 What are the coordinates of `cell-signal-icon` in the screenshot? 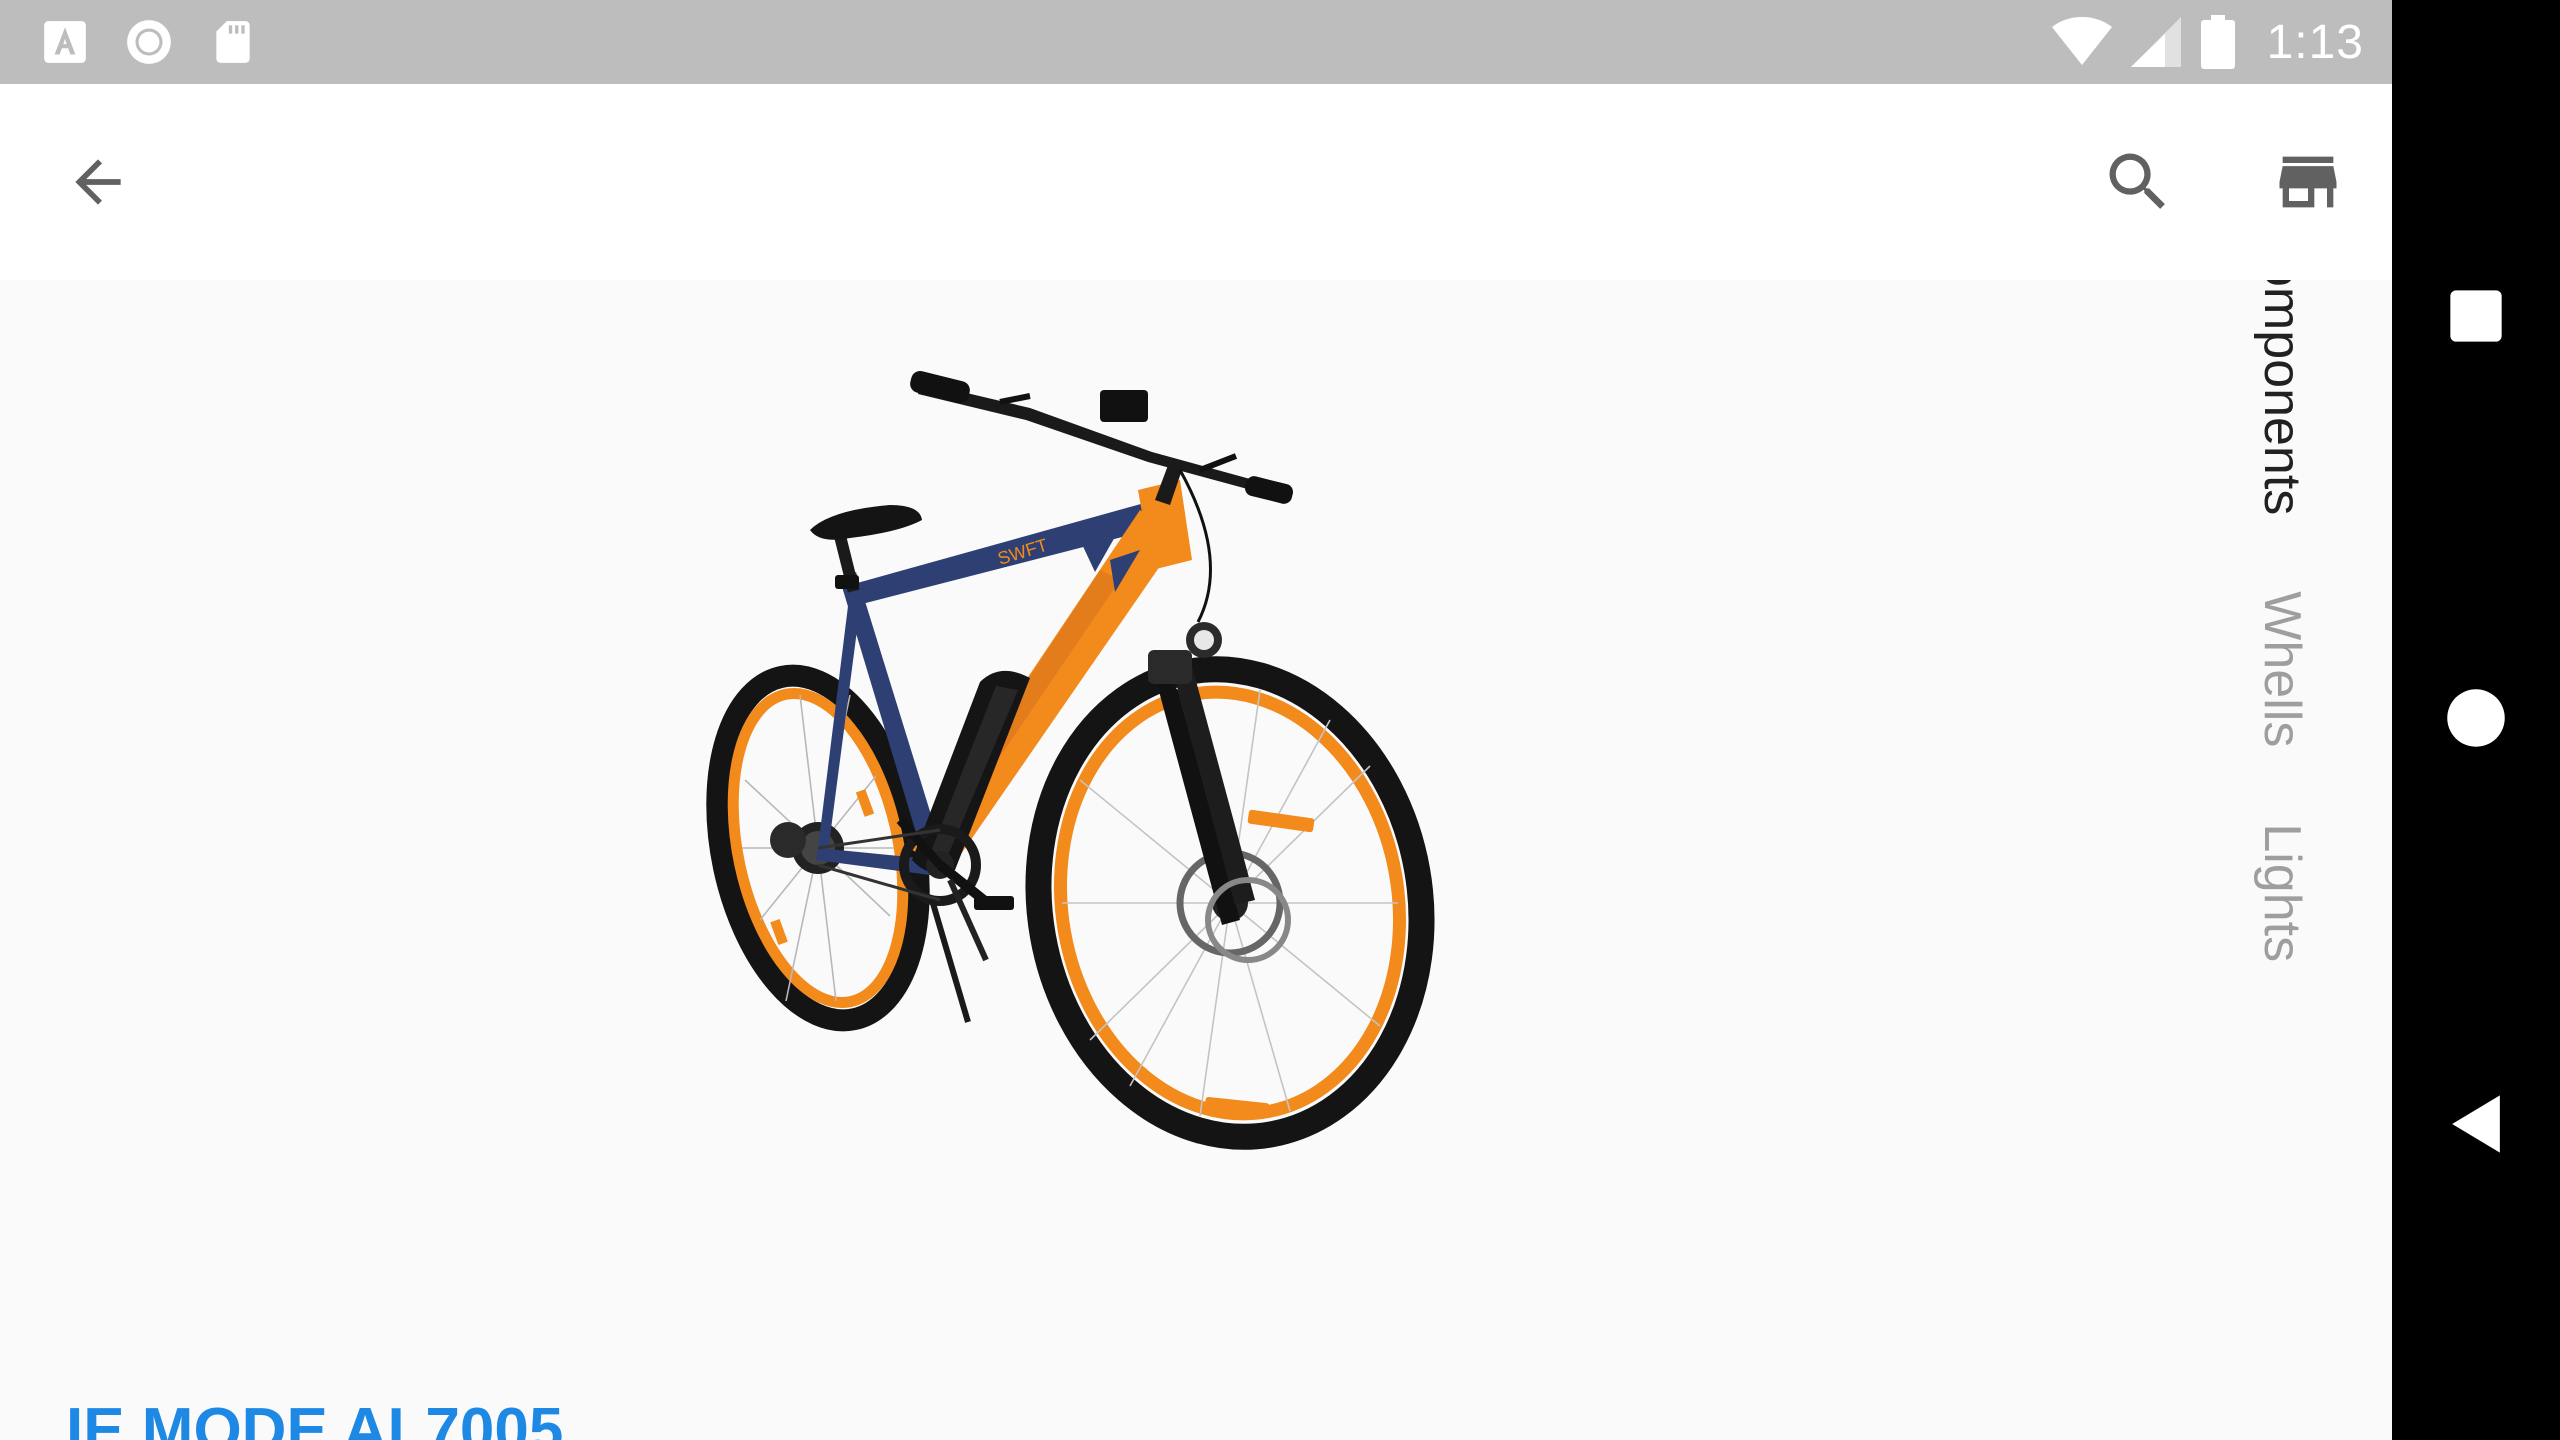 It's located at (2155, 42).